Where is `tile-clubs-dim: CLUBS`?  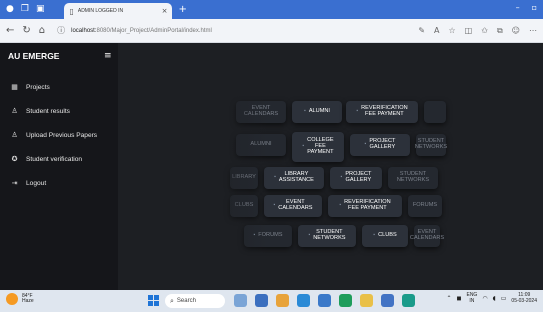
tile-clubs-dim: CLUBS is located at coordinates (244, 206).